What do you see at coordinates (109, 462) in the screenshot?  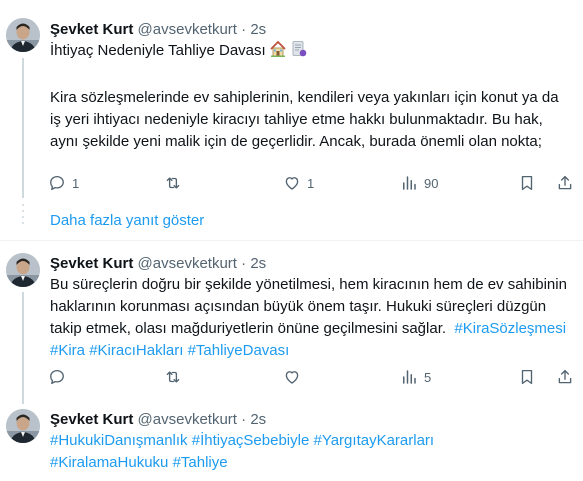 I see `hashtag-link: #KiralamaHukuku` at bounding box center [109, 462].